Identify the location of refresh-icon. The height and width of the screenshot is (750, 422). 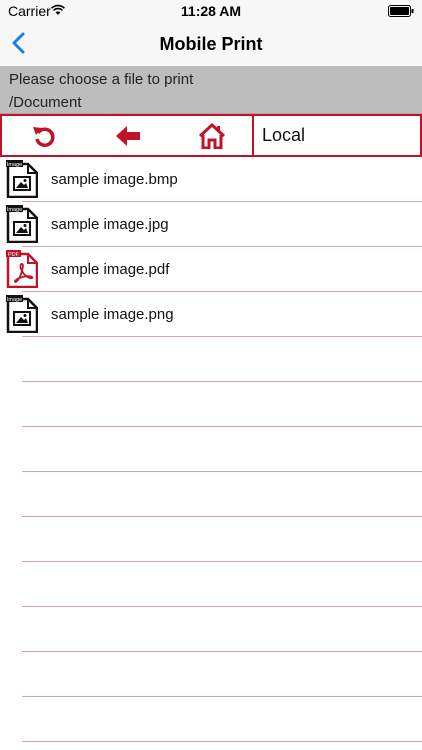
(44, 136).